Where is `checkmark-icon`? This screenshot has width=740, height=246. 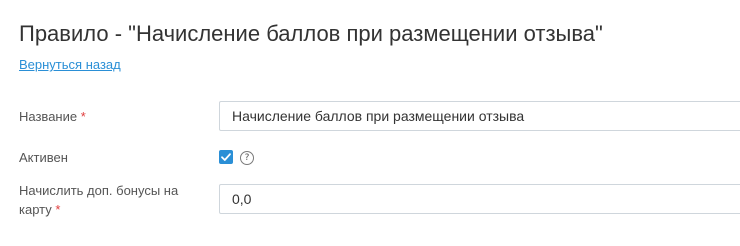
checkmark-icon is located at coordinates (226, 157).